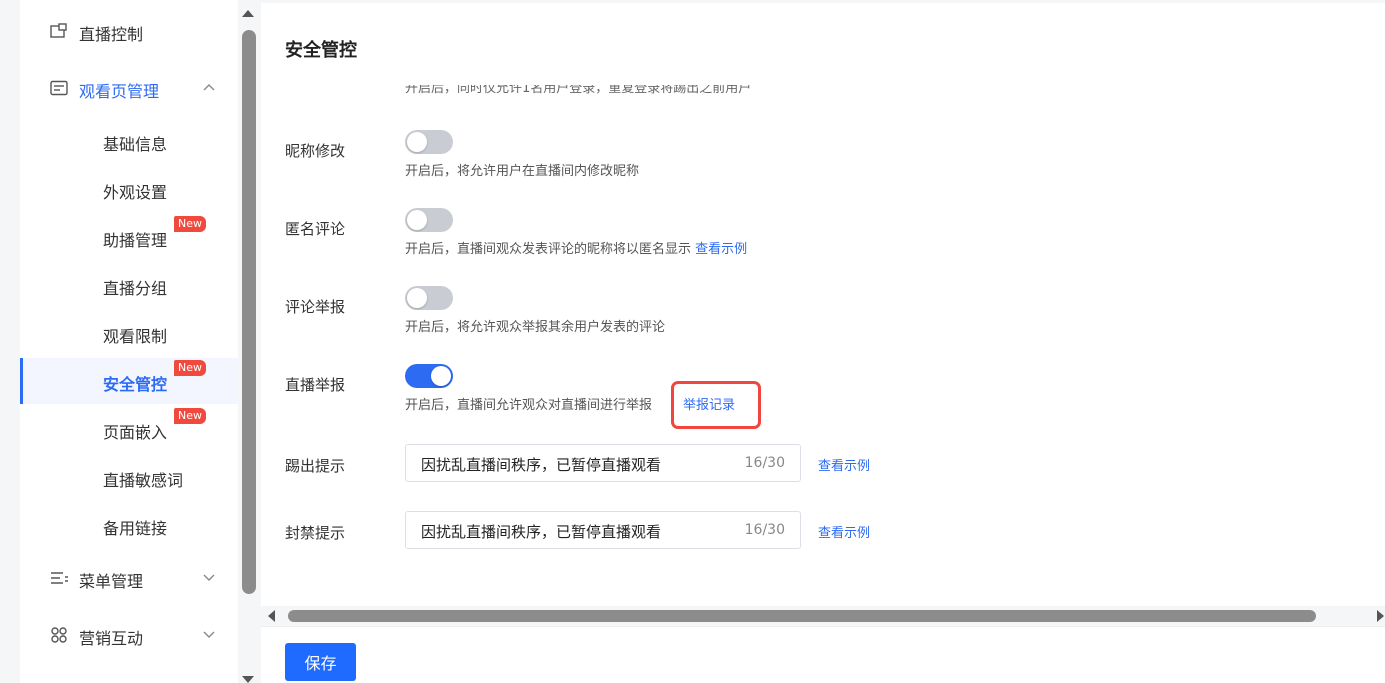 This screenshot has width=1385, height=683. I want to click on sidebar-item-watch-limit: 观看限制, so click(129, 333).